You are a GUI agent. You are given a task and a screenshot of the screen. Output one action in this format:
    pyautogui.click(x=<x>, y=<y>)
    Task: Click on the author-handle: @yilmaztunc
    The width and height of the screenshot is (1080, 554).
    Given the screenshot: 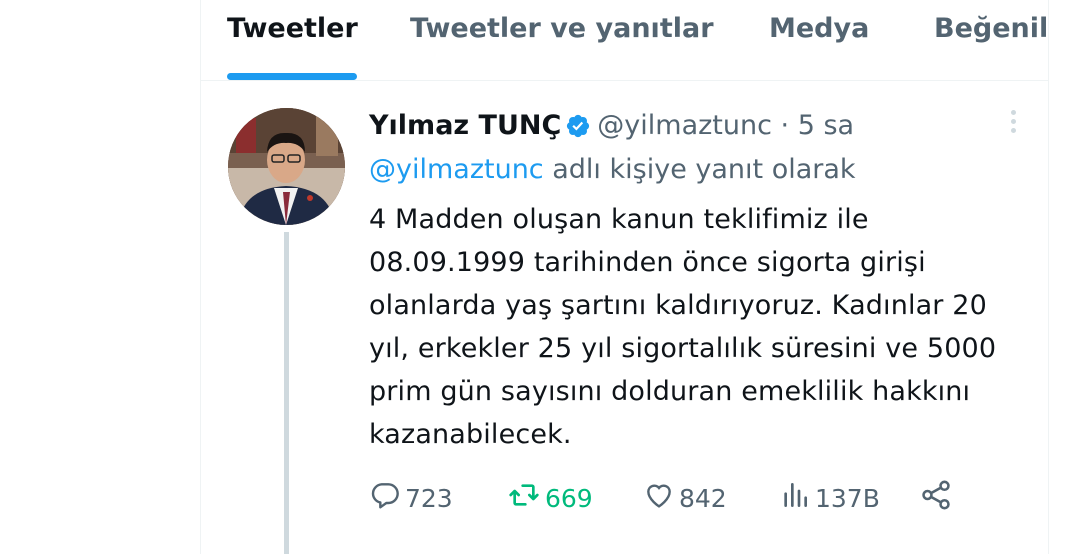 What is the action you would take?
    pyautogui.click(x=684, y=125)
    